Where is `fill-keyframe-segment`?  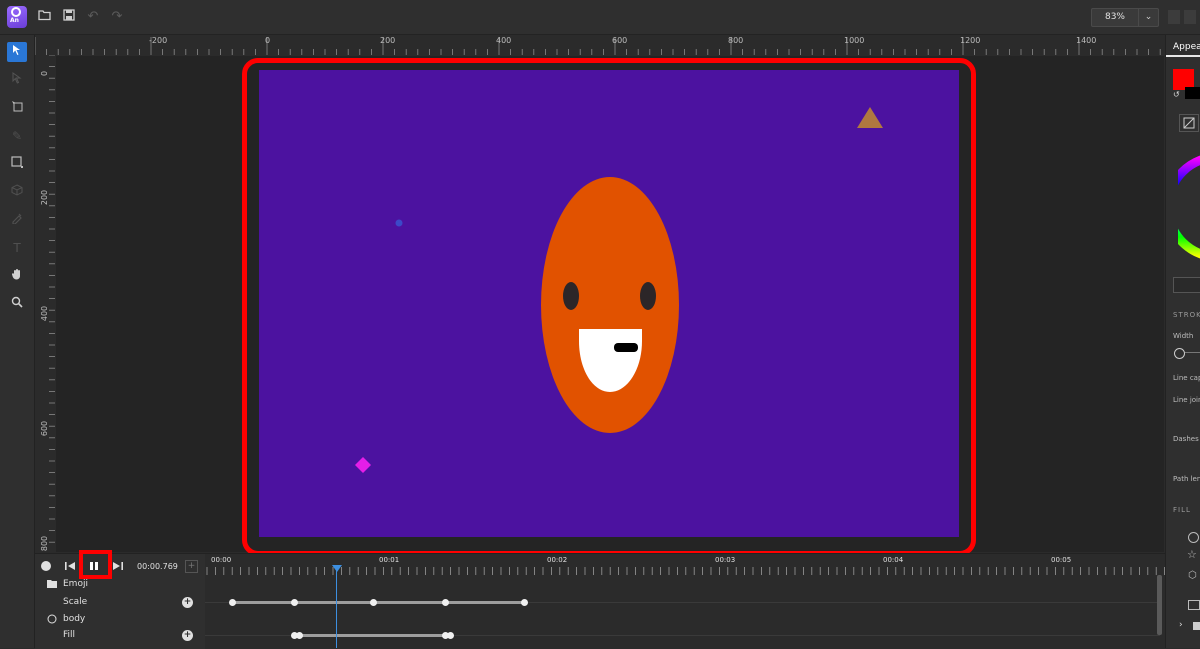
fill-keyframe-segment is located at coordinates (372, 635).